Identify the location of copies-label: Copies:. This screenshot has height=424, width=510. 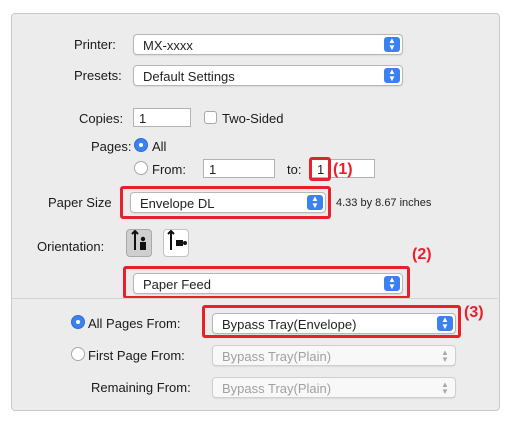
(101, 118).